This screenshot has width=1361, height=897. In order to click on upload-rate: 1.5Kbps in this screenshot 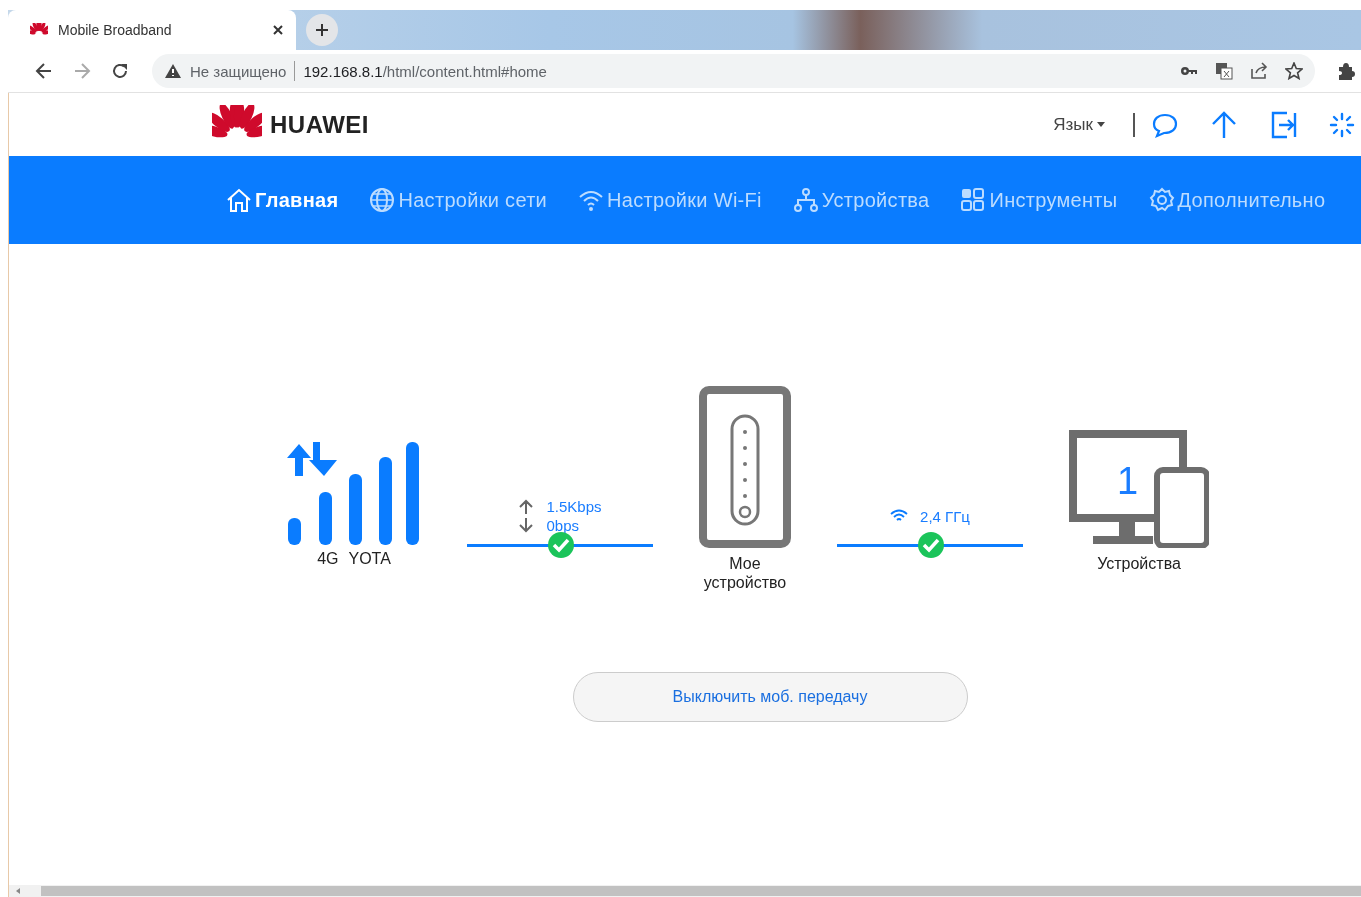, I will do `click(574, 506)`.